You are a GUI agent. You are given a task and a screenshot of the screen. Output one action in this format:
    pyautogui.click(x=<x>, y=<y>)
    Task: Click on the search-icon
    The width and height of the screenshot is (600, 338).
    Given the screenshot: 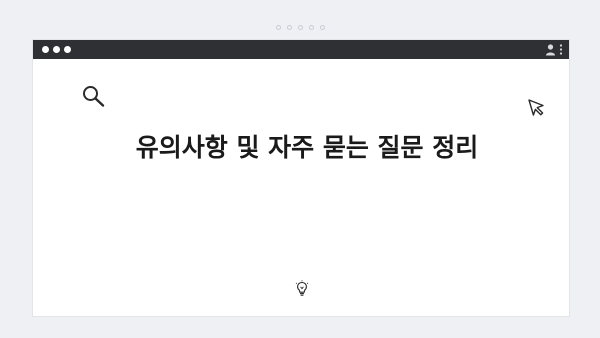 What is the action you would take?
    pyautogui.click(x=94, y=96)
    